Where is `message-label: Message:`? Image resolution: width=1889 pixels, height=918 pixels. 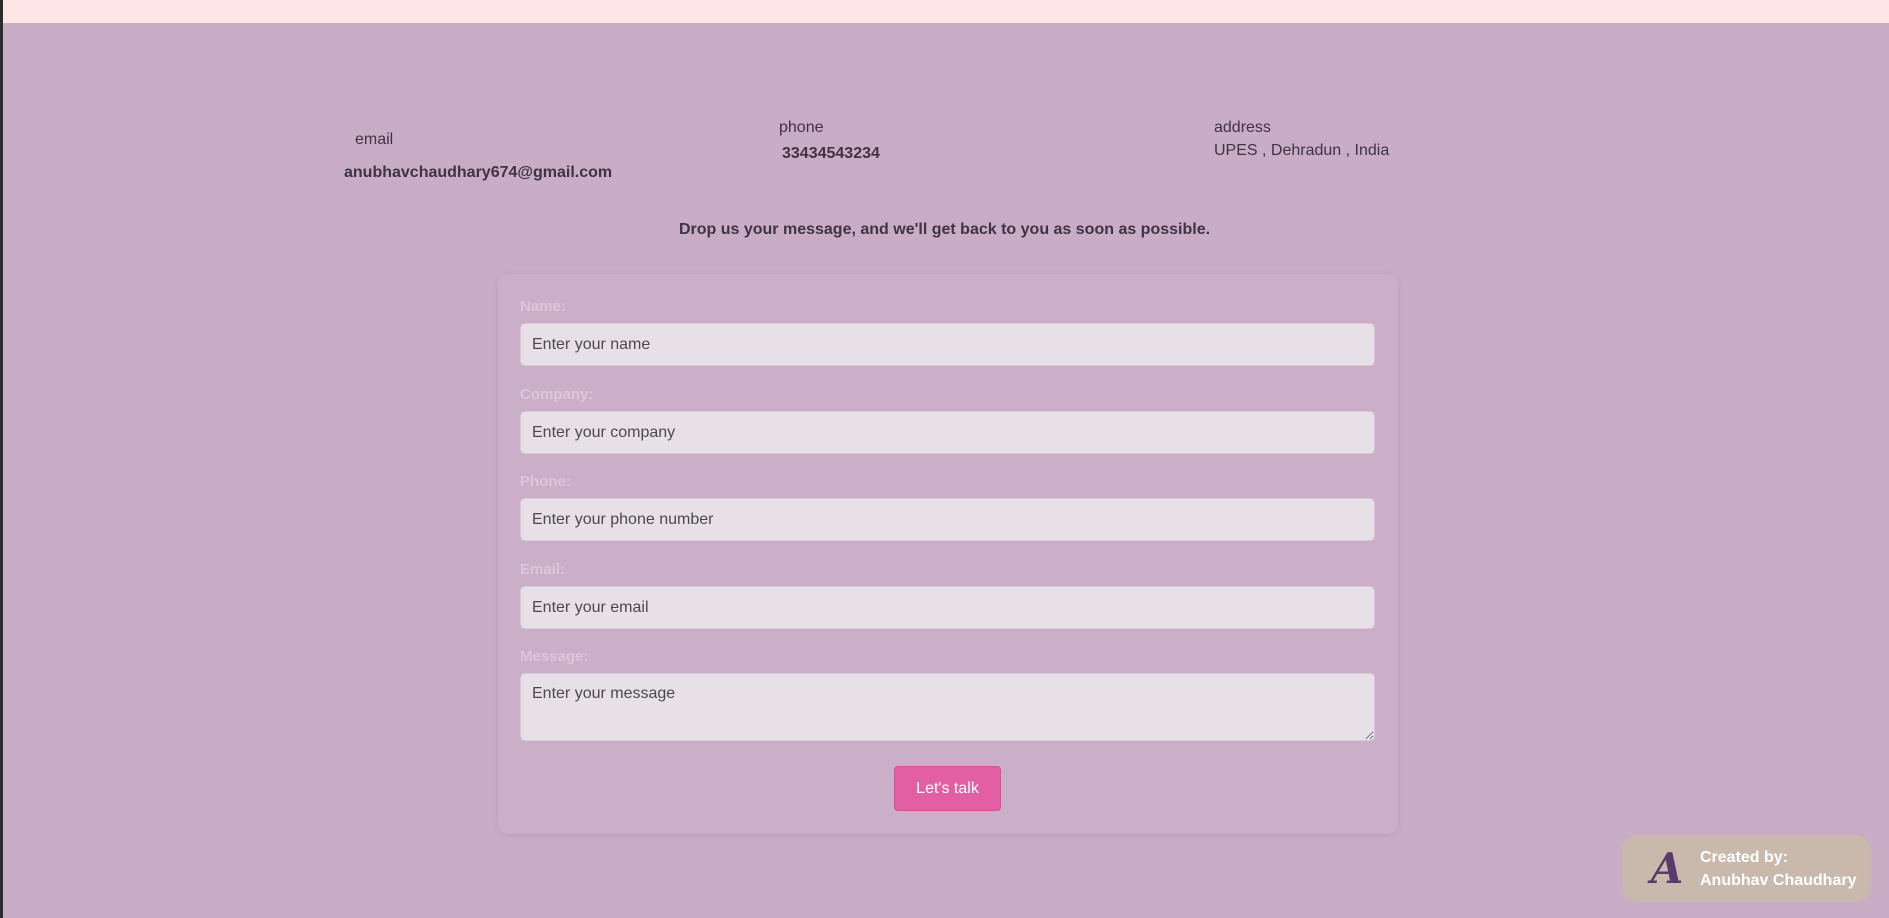 message-label: Message: is located at coordinates (554, 656).